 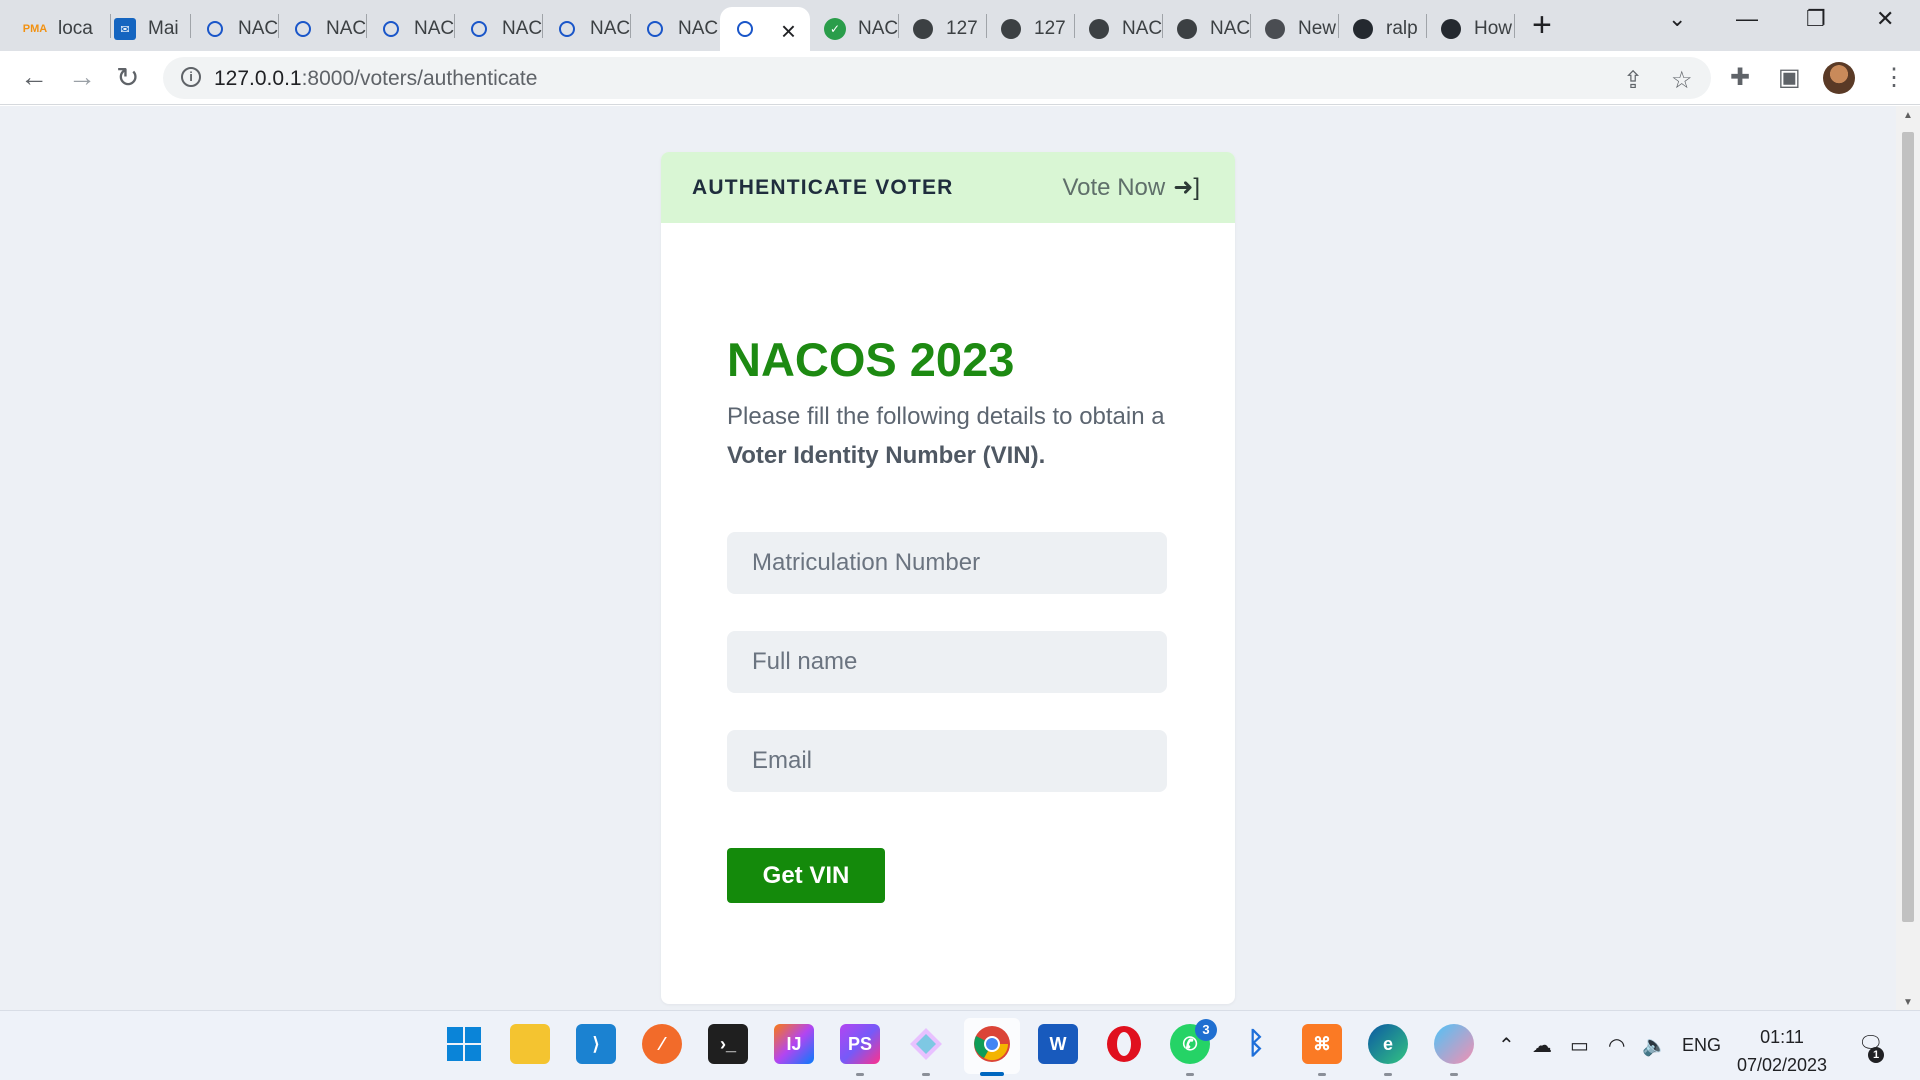 What do you see at coordinates (962, 28) in the screenshot?
I see `tab-label: 127` at bounding box center [962, 28].